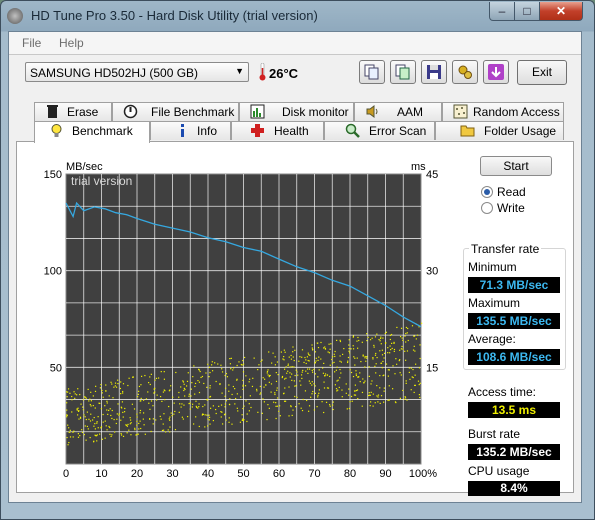 The image size is (595, 520). I want to click on options-button, so click(465, 72).